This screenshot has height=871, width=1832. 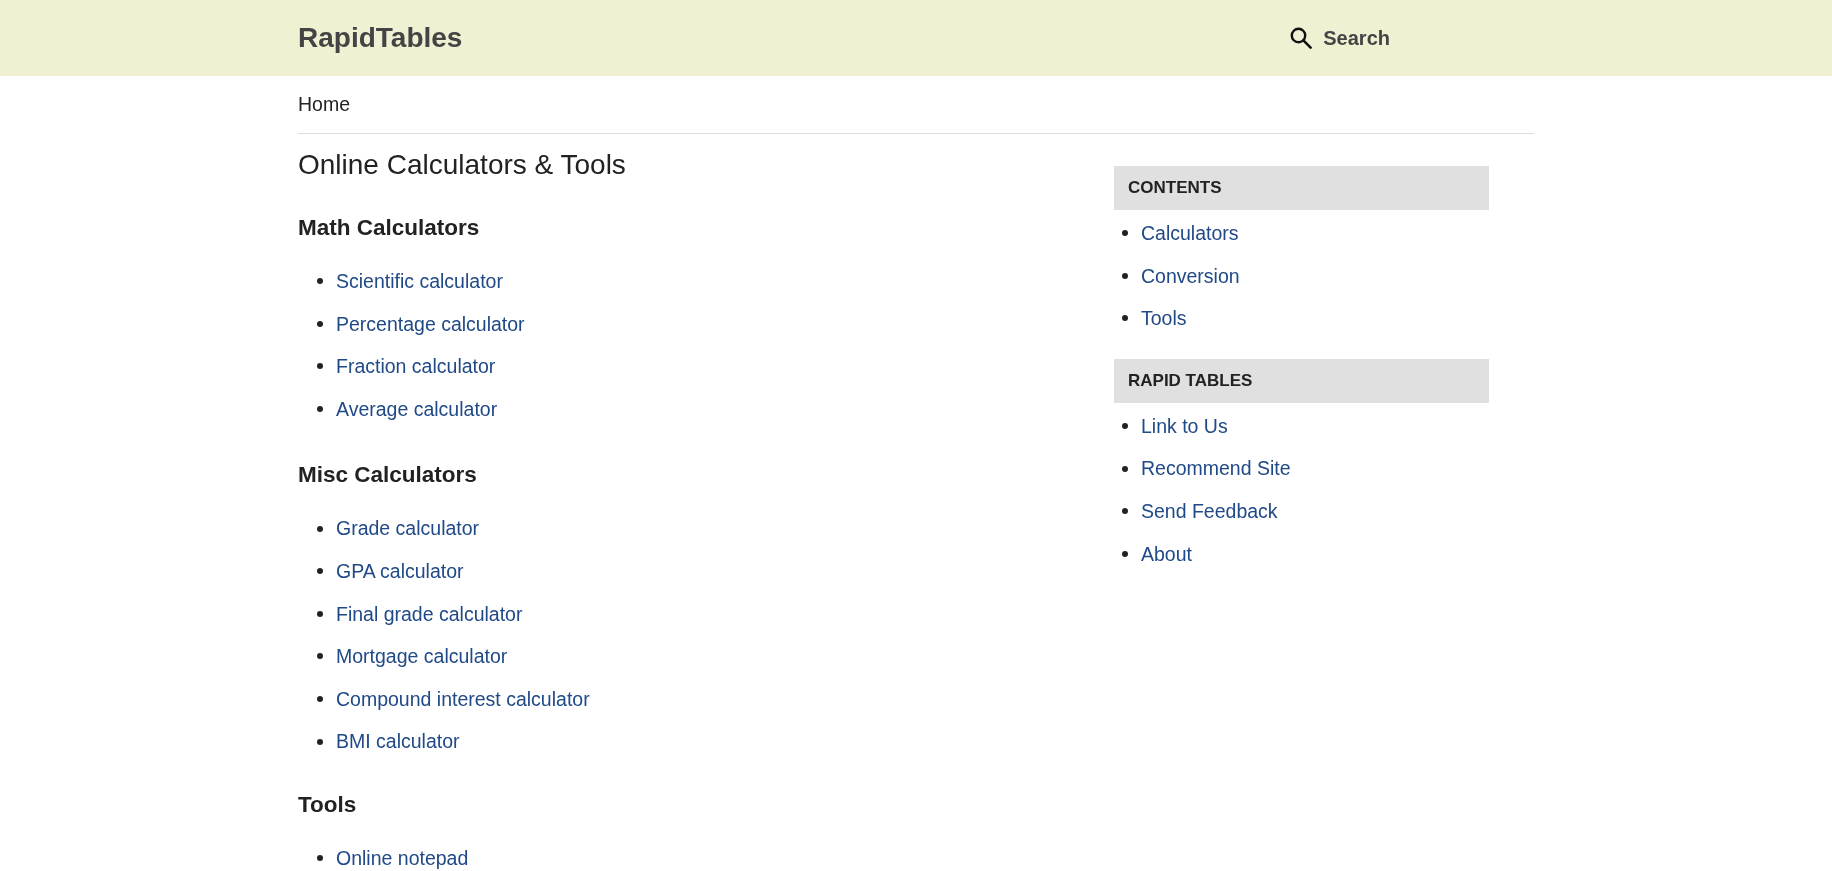 I want to click on page-link: GPA calculator, so click(x=400, y=571).